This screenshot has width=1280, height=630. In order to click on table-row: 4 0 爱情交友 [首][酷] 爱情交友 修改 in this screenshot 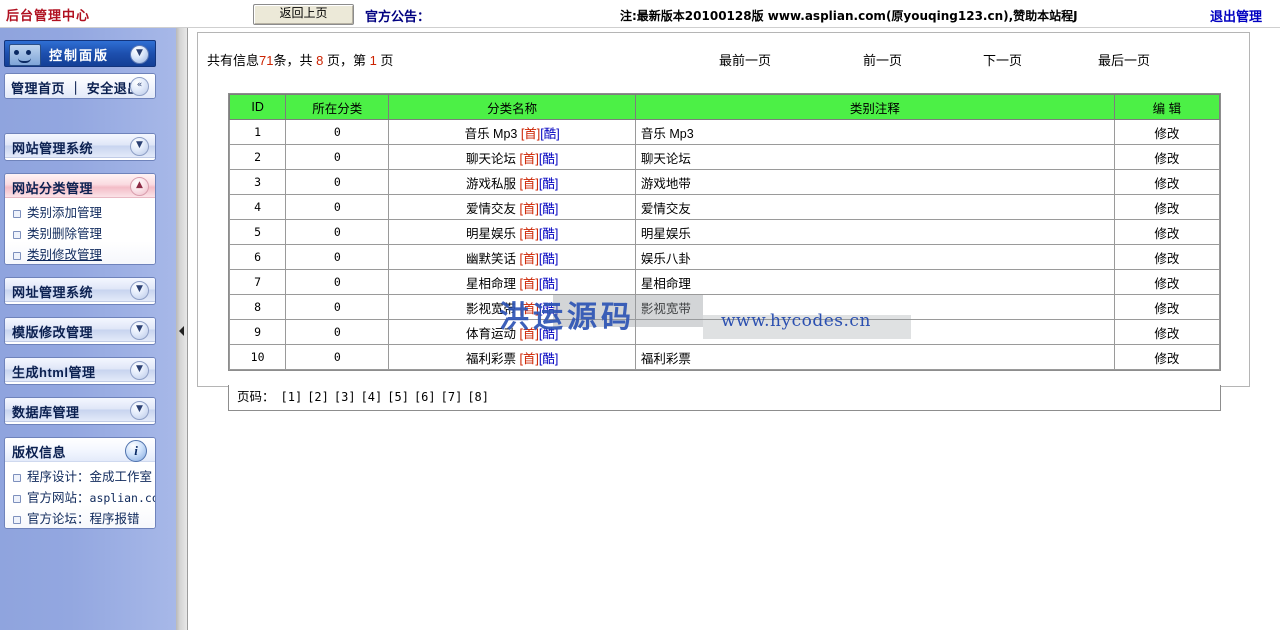, I will do `click(724, 207)`.